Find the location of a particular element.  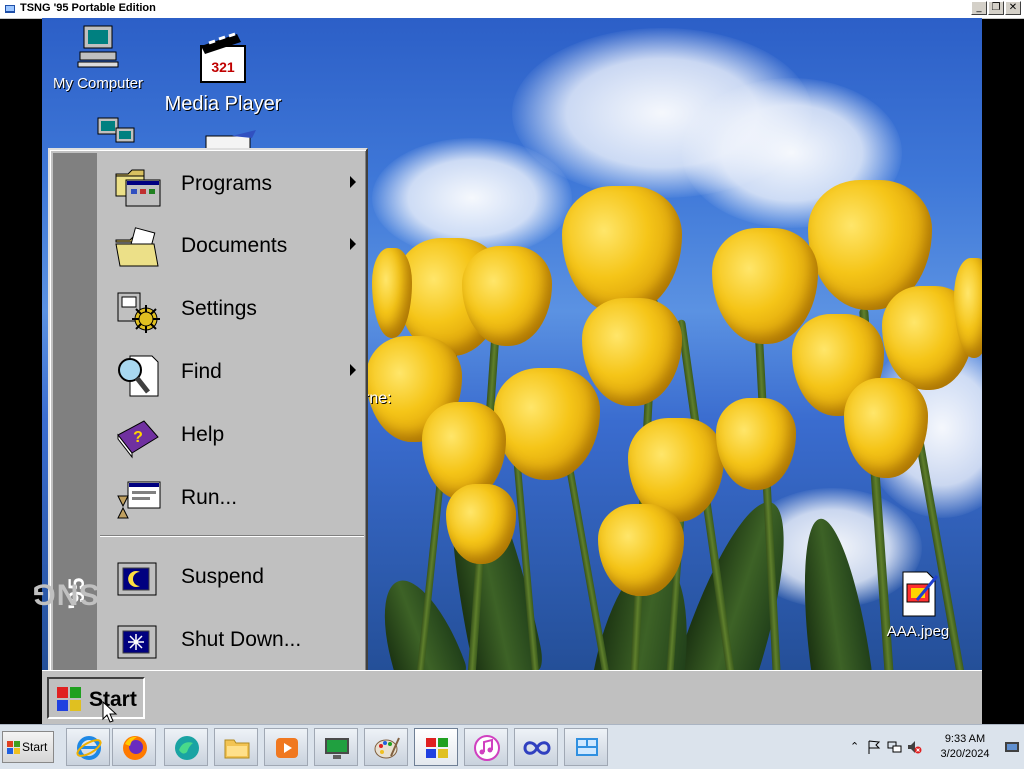

desktop-icon-aaa-jpeg: AAA.jpeg is located at coordinates (918, 605).